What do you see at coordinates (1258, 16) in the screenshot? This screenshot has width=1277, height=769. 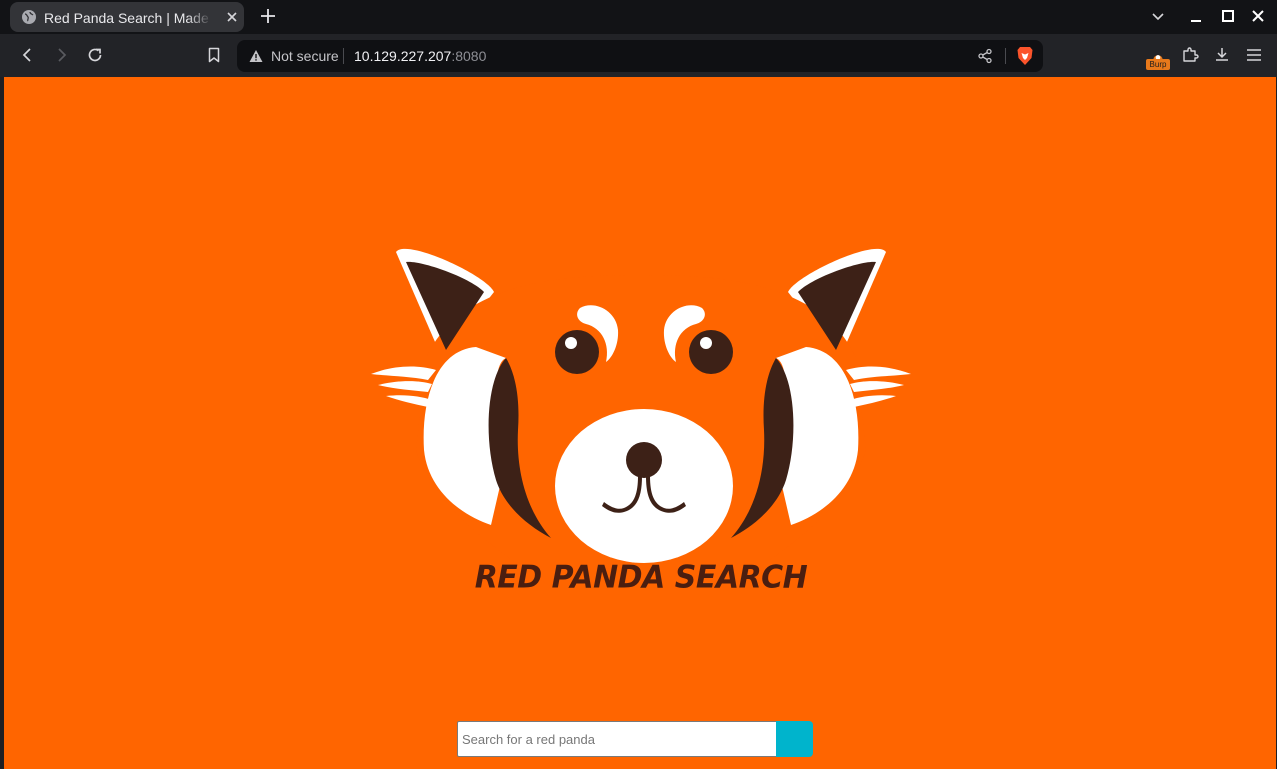 I see `window-close-icon` at bounding box center [1258, 16].